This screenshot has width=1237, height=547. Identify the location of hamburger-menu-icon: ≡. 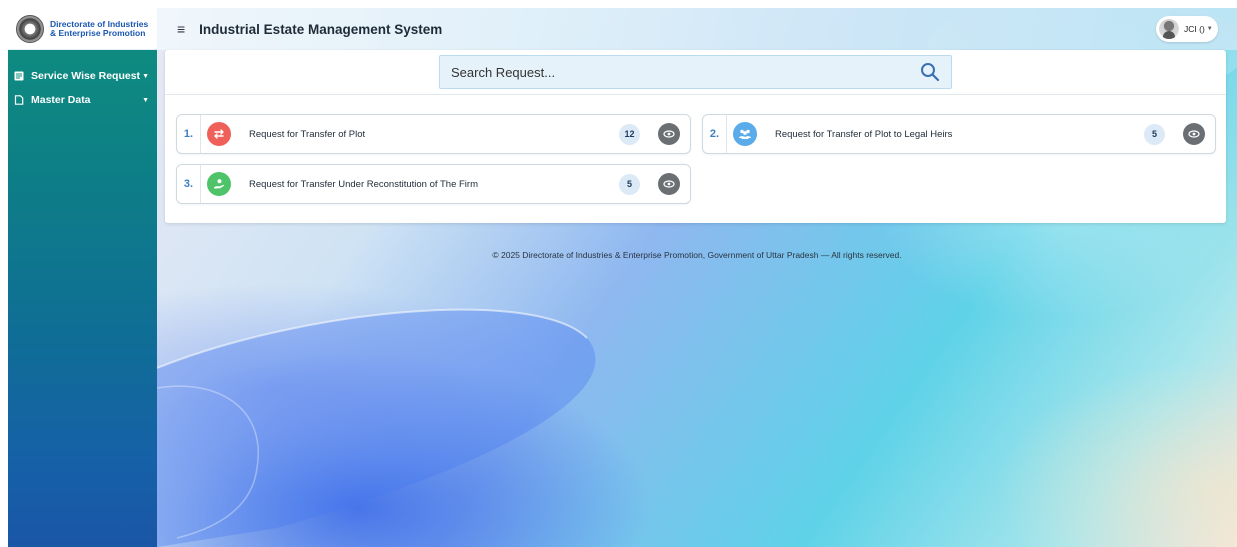
(181, 29).